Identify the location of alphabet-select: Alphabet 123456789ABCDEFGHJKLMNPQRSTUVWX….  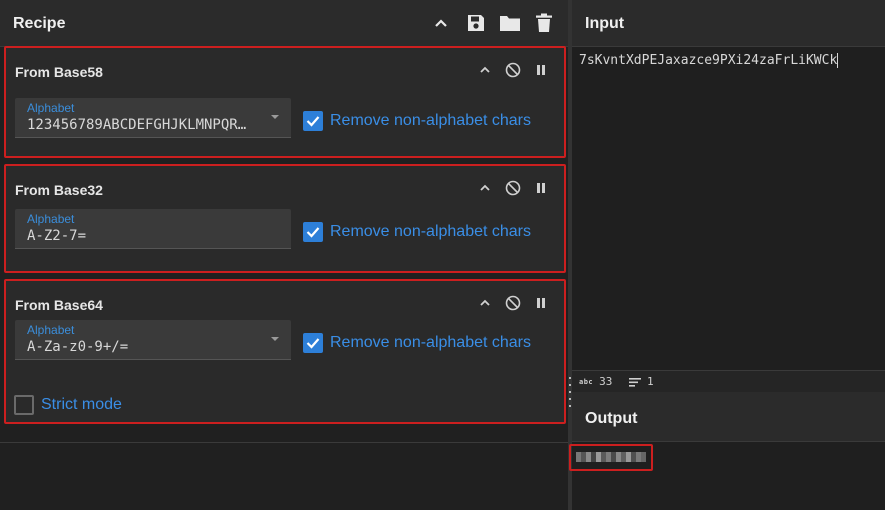
(153, 118).